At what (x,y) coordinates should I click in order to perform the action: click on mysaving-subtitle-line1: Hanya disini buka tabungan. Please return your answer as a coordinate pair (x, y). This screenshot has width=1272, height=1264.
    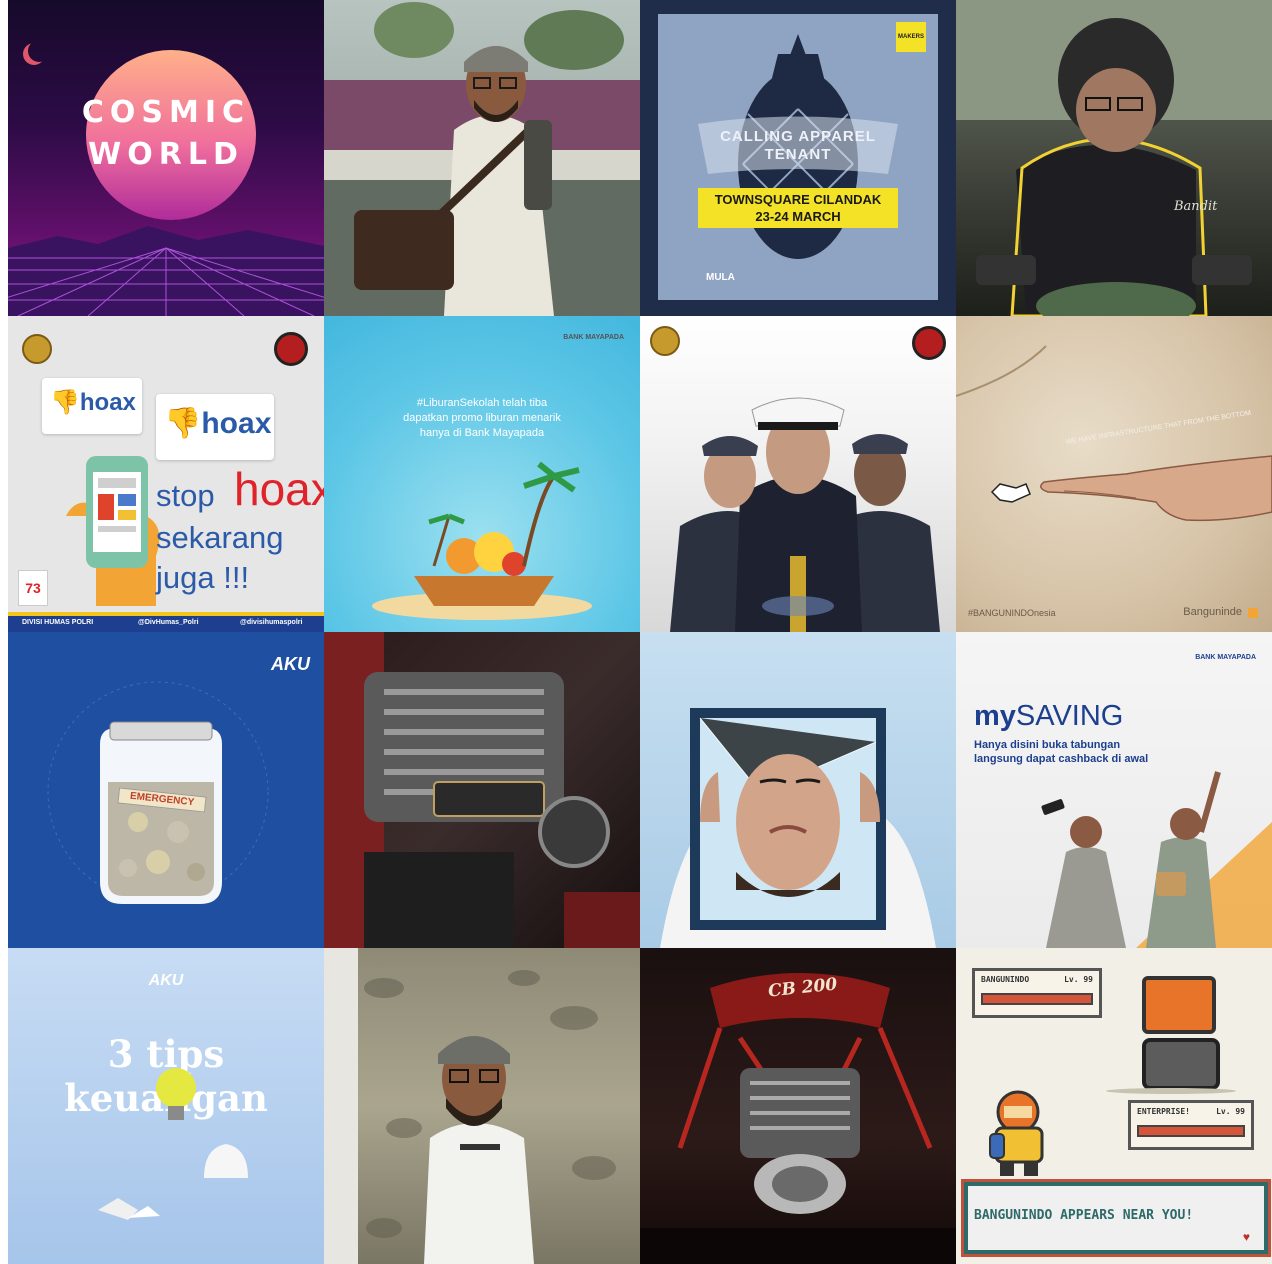
    Looking at the image, I should click on (1047, 745).